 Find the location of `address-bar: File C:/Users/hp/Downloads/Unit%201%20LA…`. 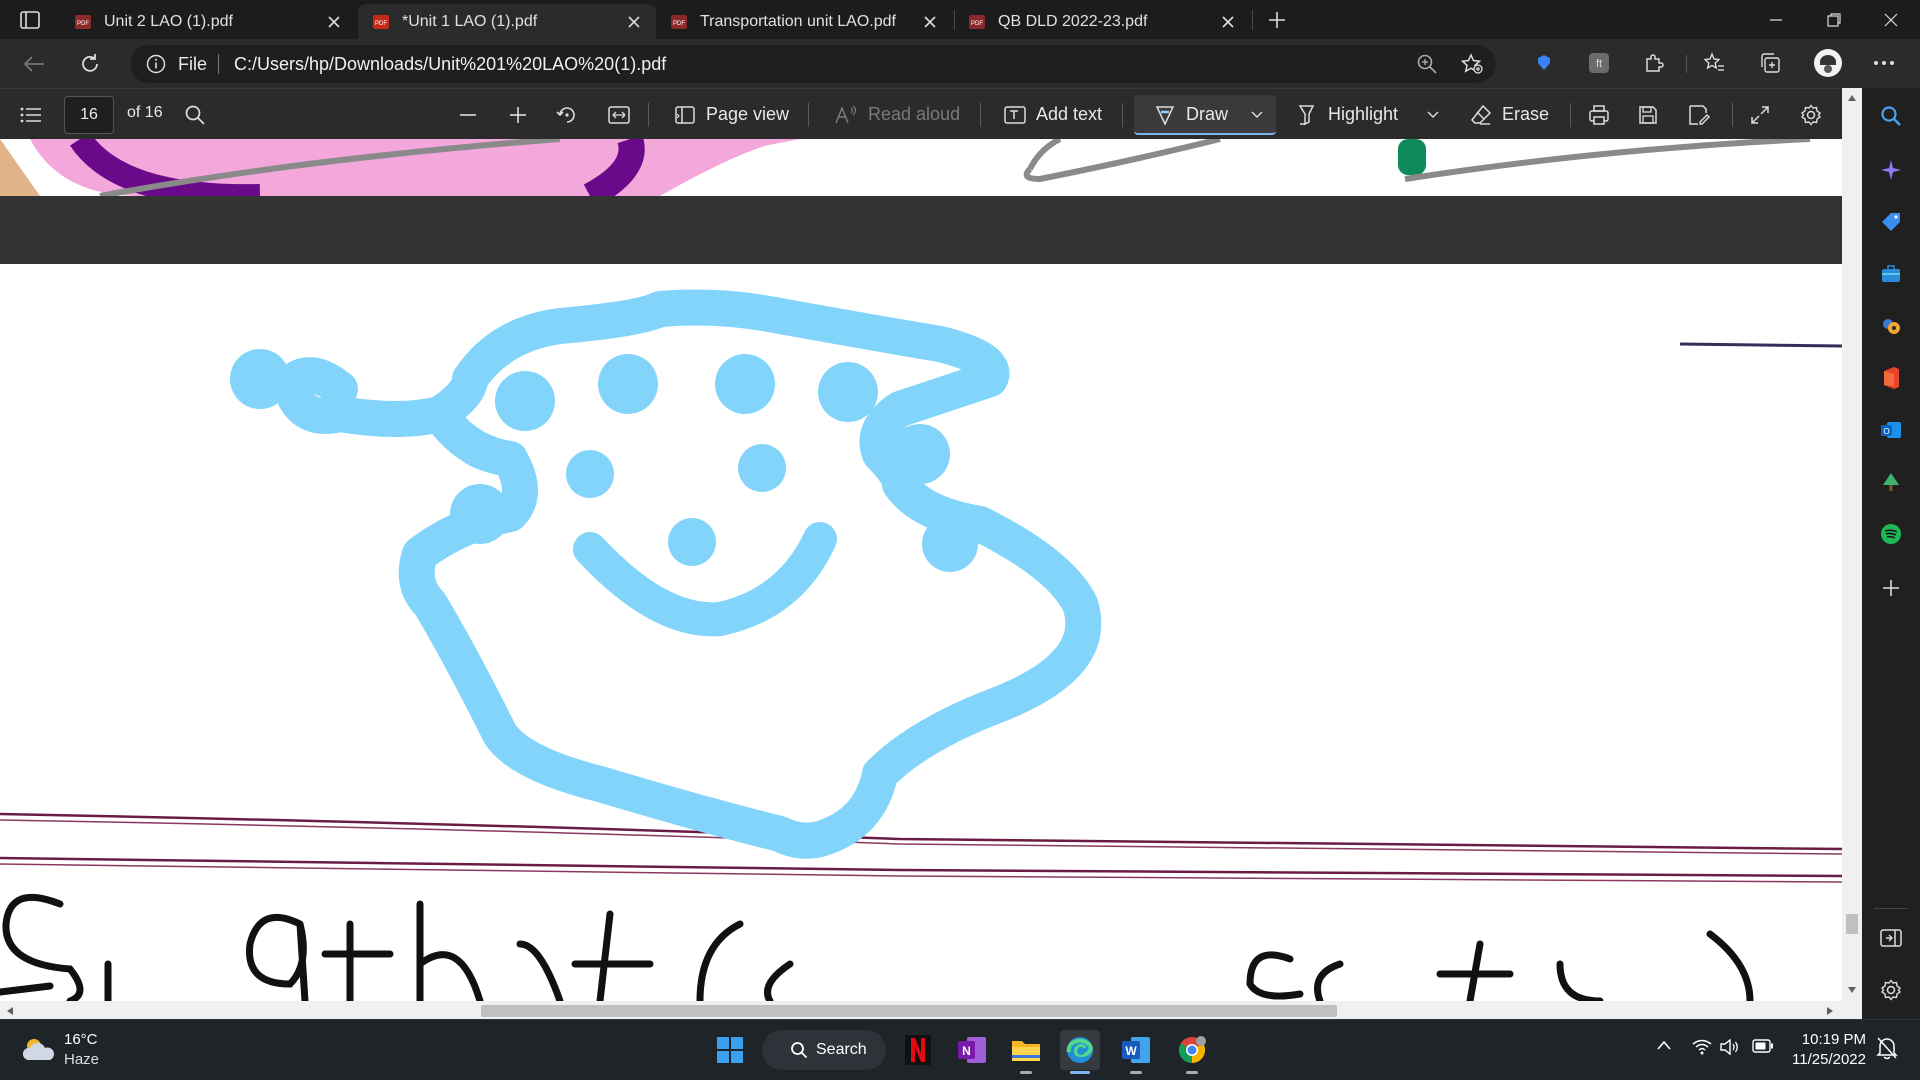

address-bar: File C:/Users/hp/Downloads/Unit%201%20LA… is located at coordinates (813, 64).